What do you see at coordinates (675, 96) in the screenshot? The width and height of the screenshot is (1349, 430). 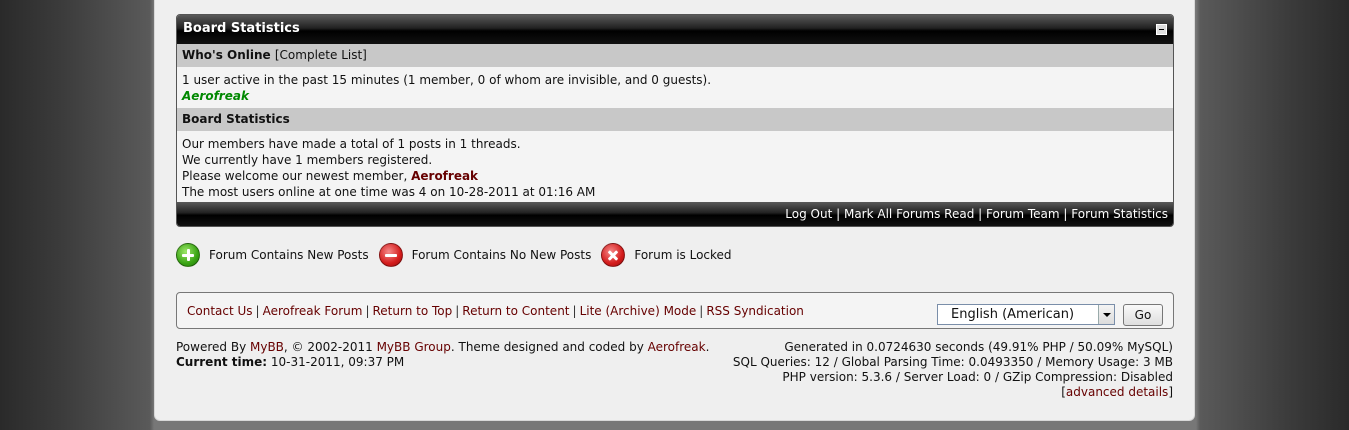 I see `online-user-link: Aerofreak` at bounding box center [675, 96].